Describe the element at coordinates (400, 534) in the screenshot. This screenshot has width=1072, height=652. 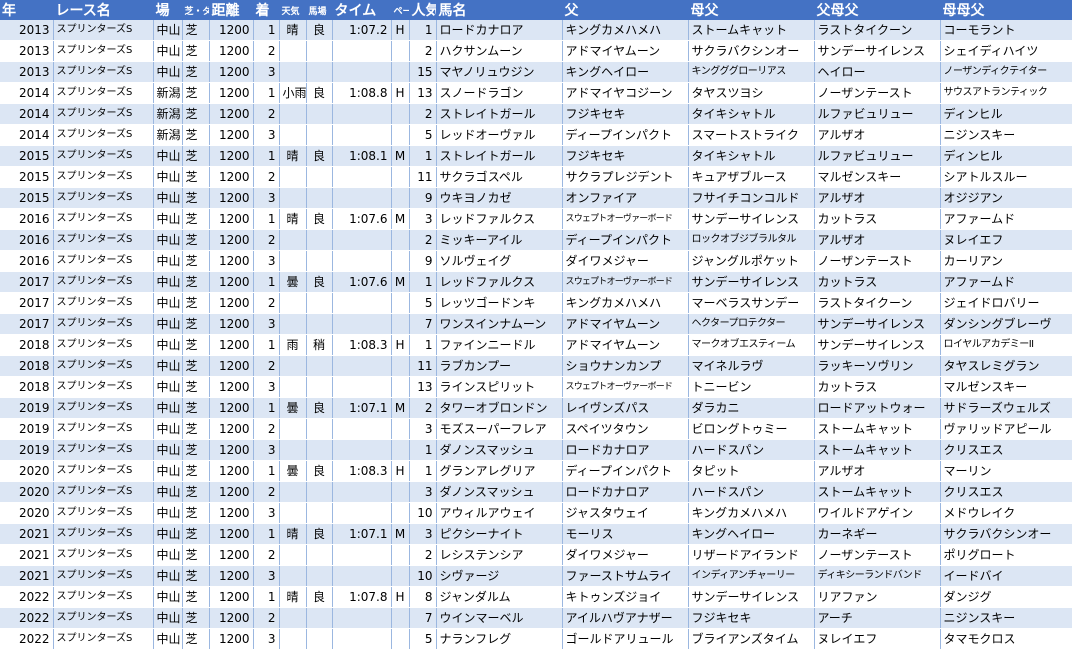
I see `cell-pace: M` at that location.